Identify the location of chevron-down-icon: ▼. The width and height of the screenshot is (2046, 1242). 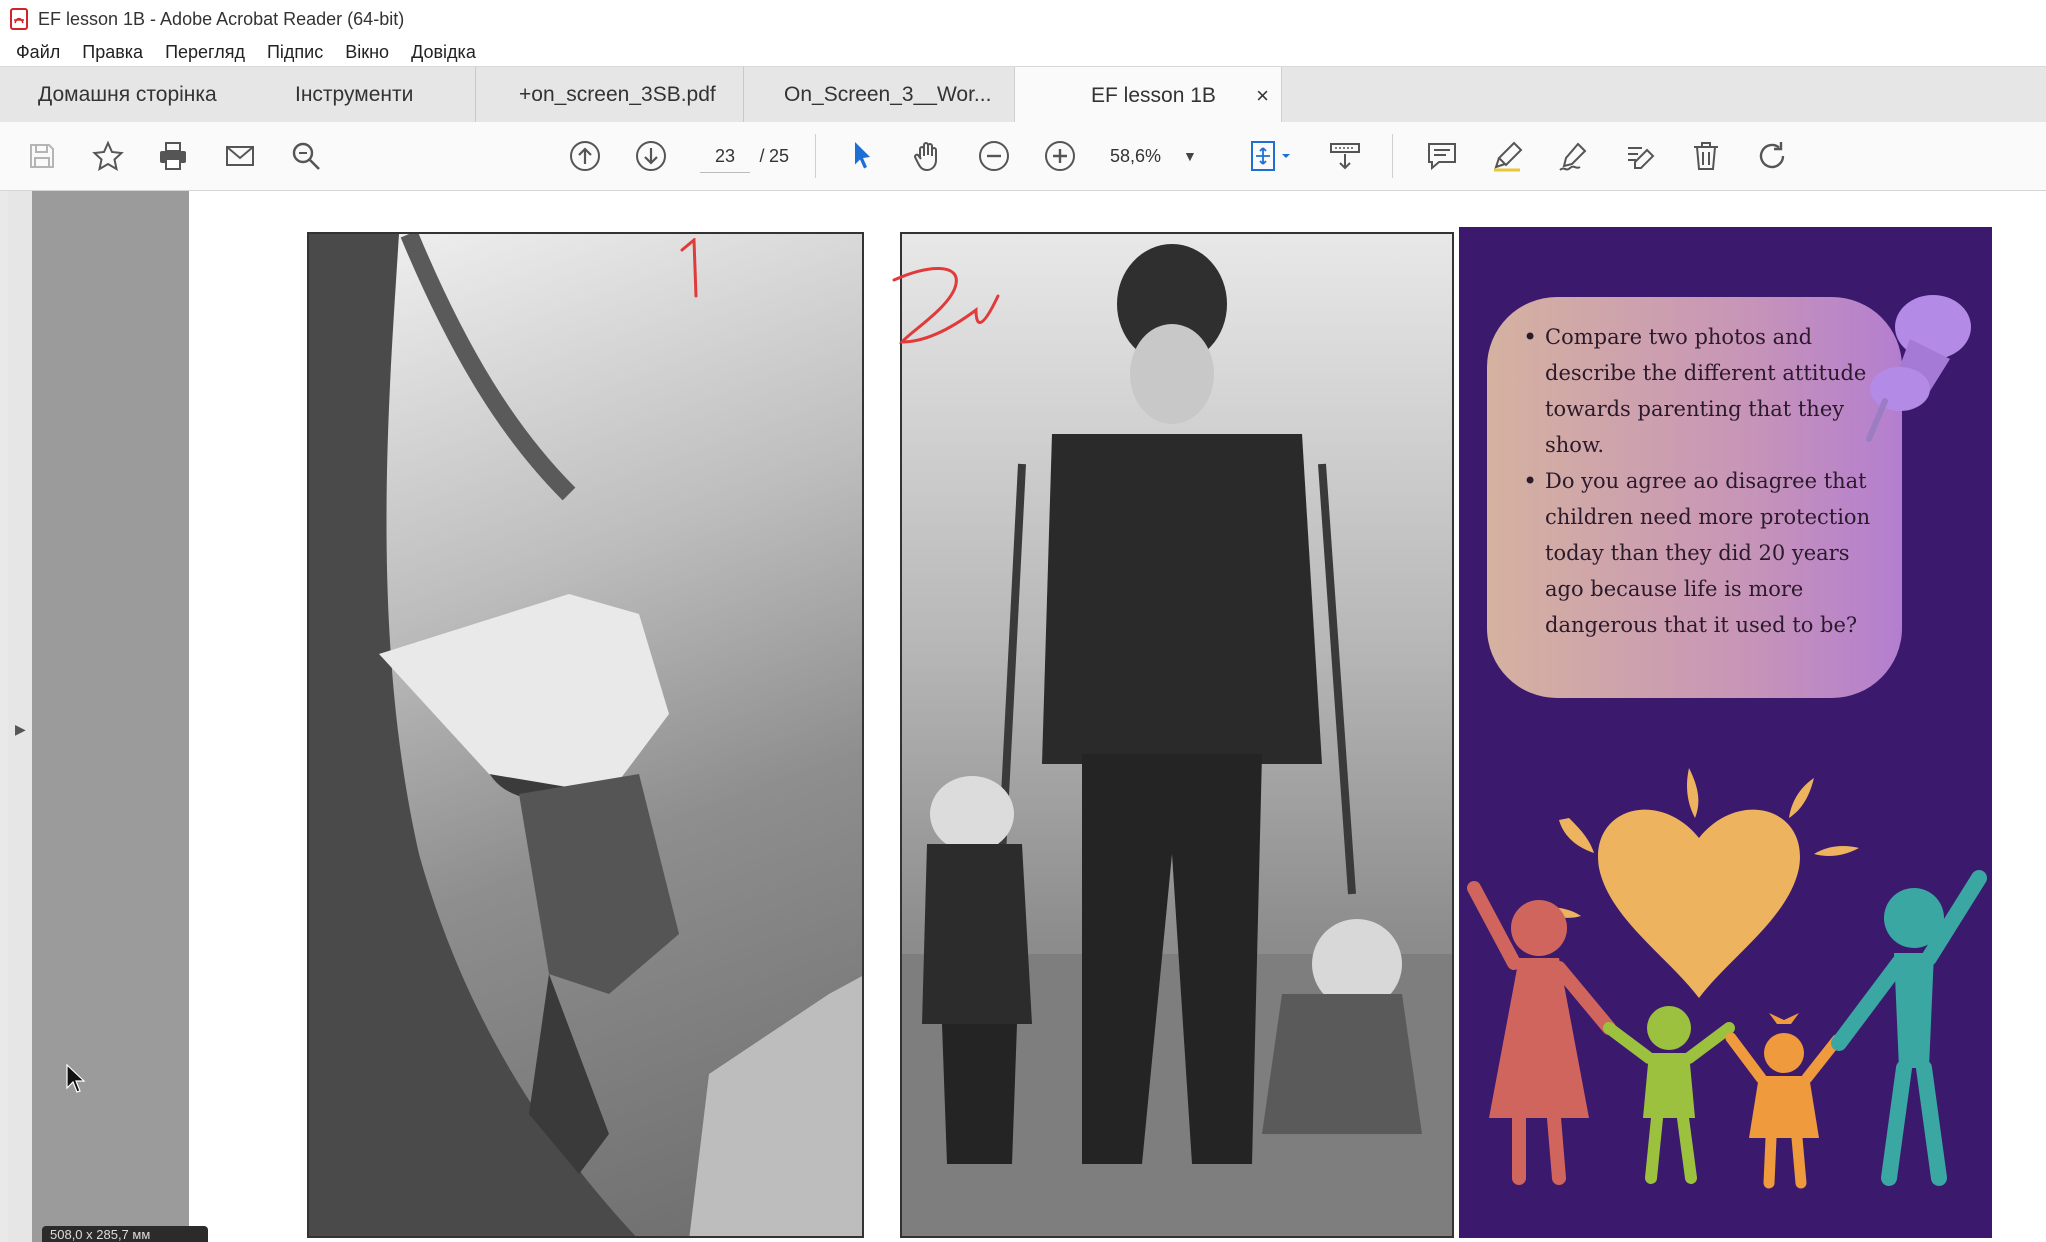
(1190, 156).